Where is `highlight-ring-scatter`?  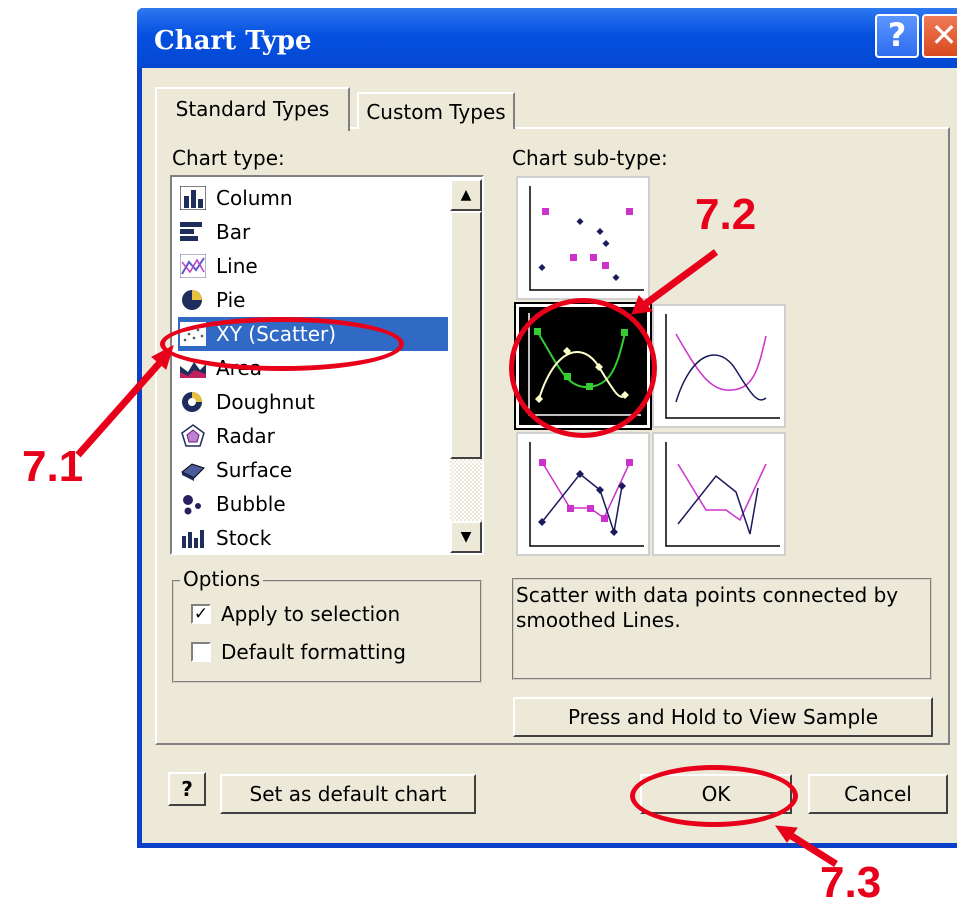
highlight-ring-scatter is located at coordinates (282, 344).